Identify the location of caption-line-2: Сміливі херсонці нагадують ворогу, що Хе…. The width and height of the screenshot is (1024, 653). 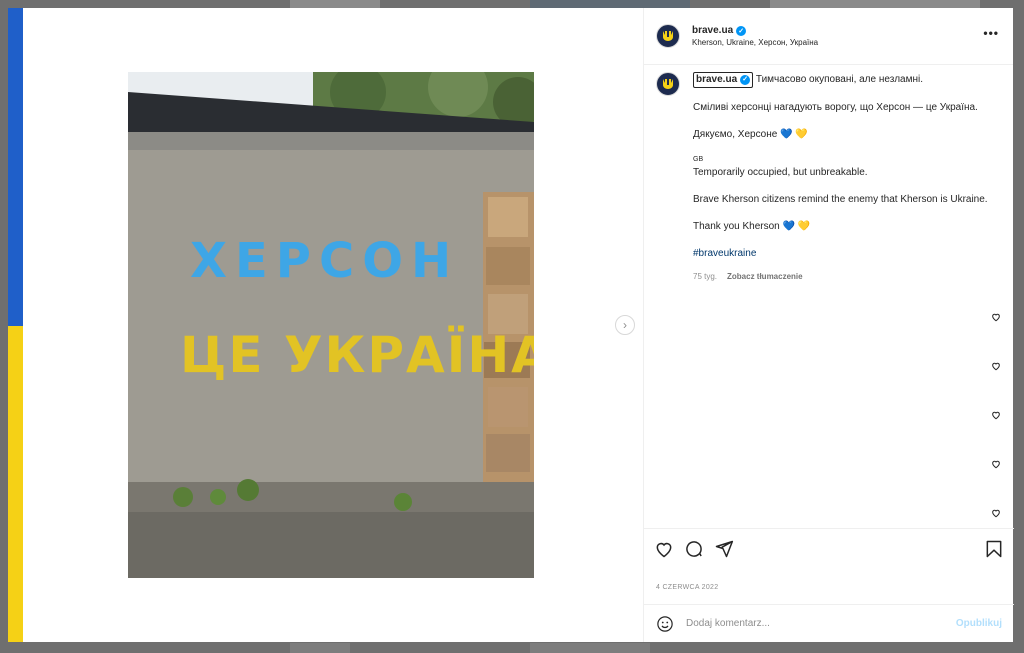
(835, 107).